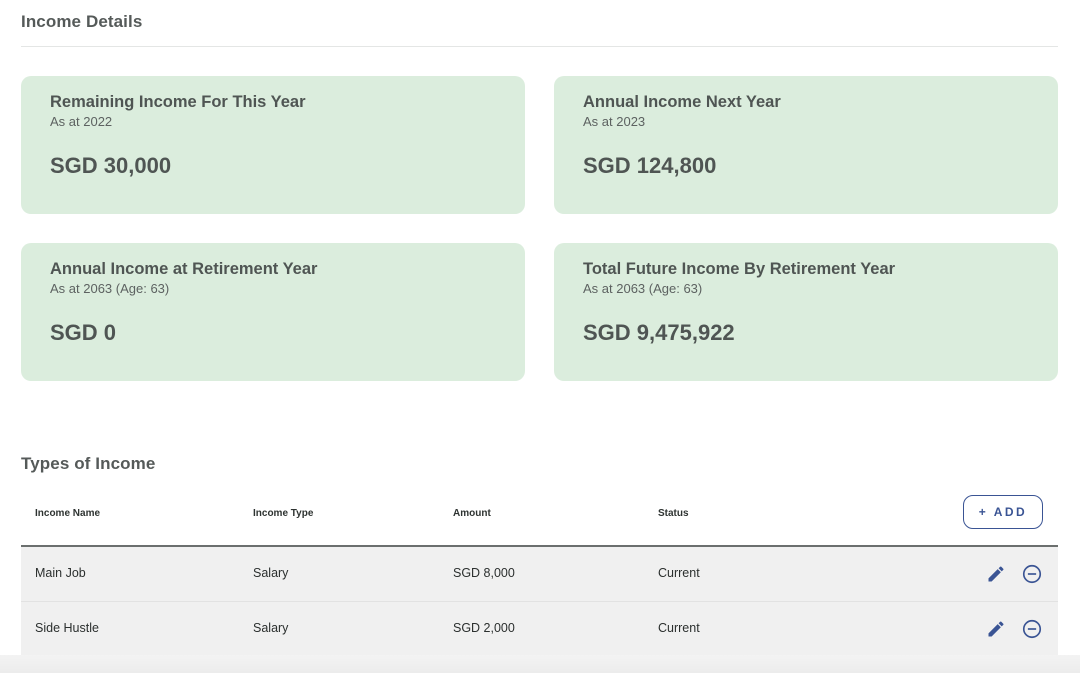 The image size is (1080, 673). What do you see at coordinates (539, 46) in the screenshot?
I see `divider` at bounding box center [539, 46].